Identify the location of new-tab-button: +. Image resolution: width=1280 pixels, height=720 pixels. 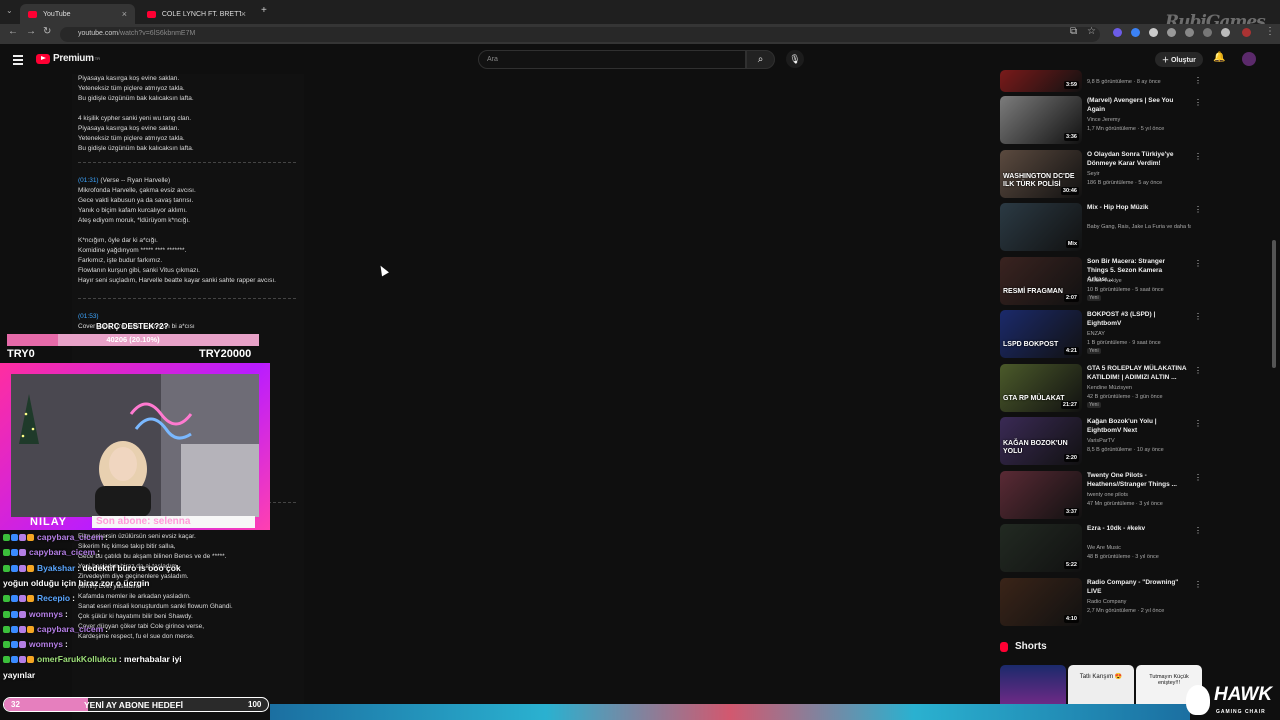
(264, 10).